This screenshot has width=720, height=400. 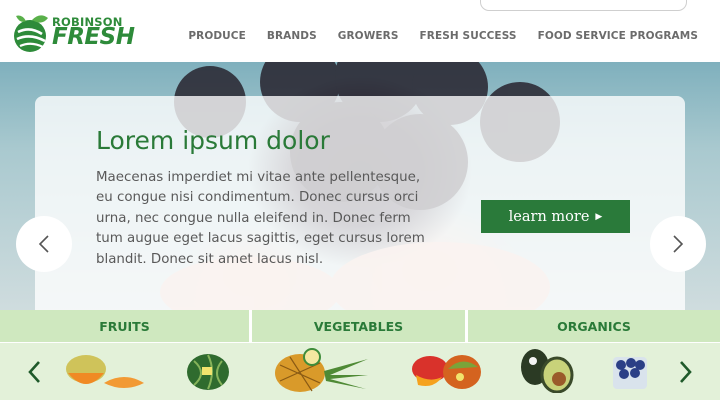 What do you see at coordinates (618, 36) in the screenshot?
I see `nav-food-service-programs: FOOD SERVICE PROGRAMS` at bounding box center [618, 36].